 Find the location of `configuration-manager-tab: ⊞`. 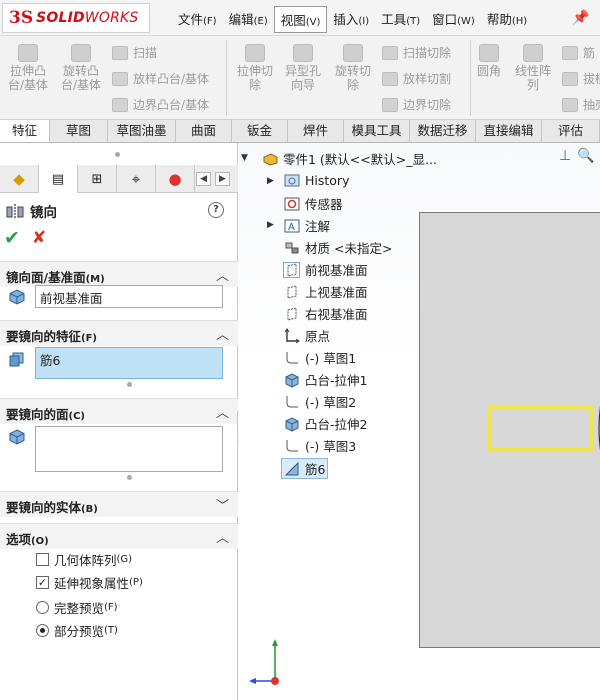

configuration-manager-tab: ⊞ is located at coordinates (97, 179).